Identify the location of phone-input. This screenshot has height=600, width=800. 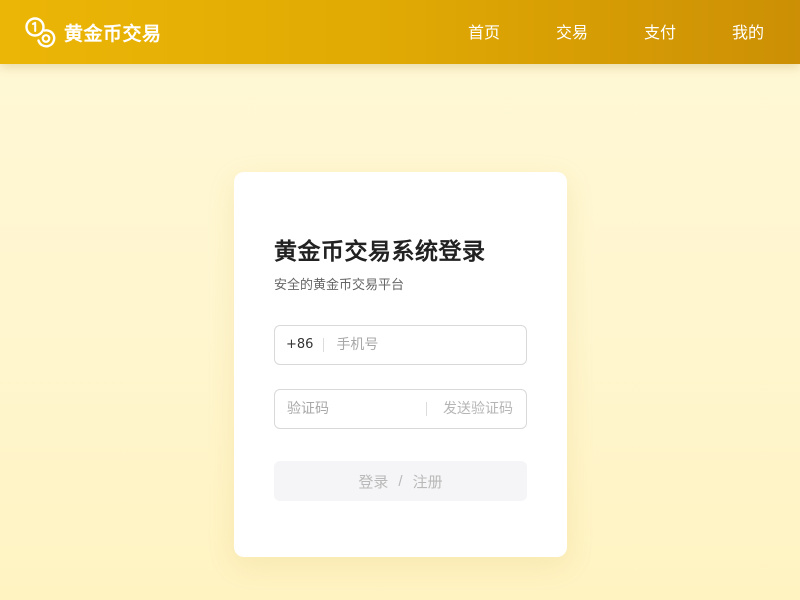
(419, 345).